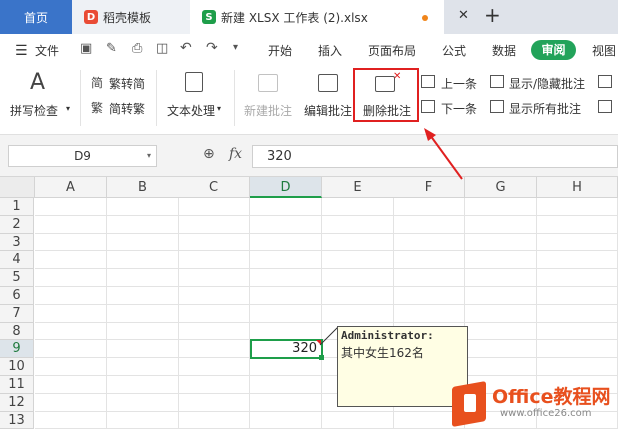 Image resolution: width=618 pixels, height=431 pixels. What do you see at coordinates (17, 278) in the screenshot?
I see `row-header-5: 5` at bounding box center [17, 278].